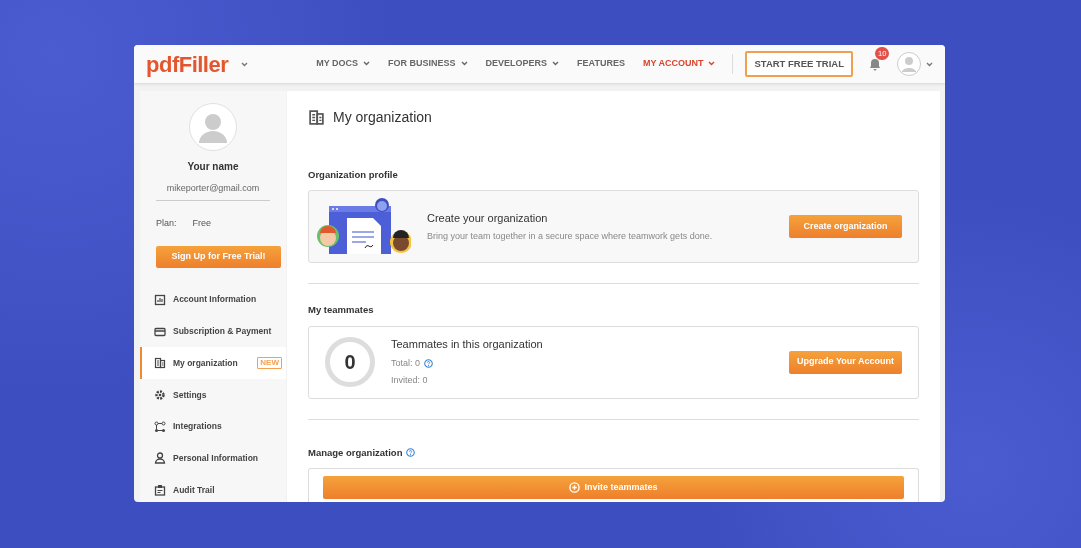 Image resolution: width=1081 pixels, height=548 pixels. Describe the element at coordinates (213, 331) in the screenshot. I see `sidebar-item: Subscription & Payment` at that location.